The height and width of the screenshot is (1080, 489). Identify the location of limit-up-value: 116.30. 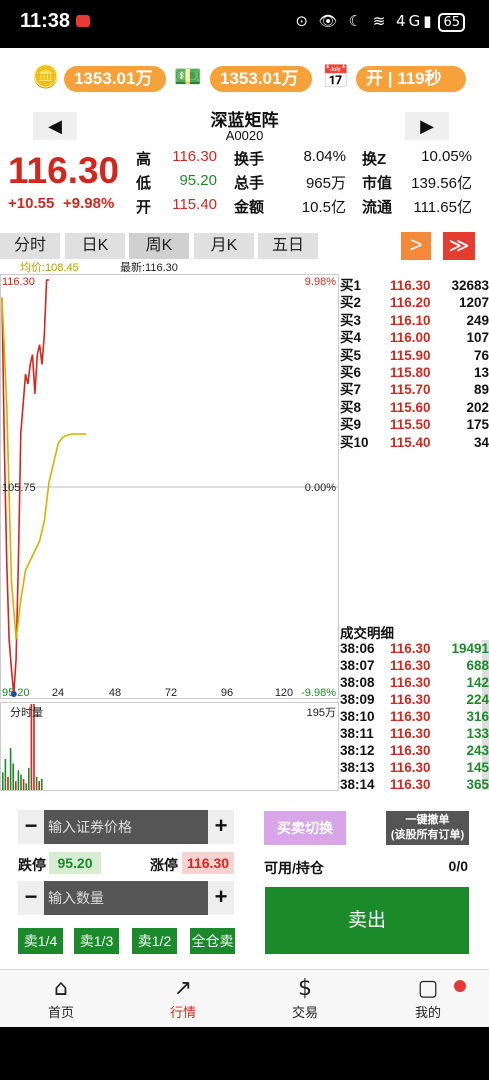
(208, 863).